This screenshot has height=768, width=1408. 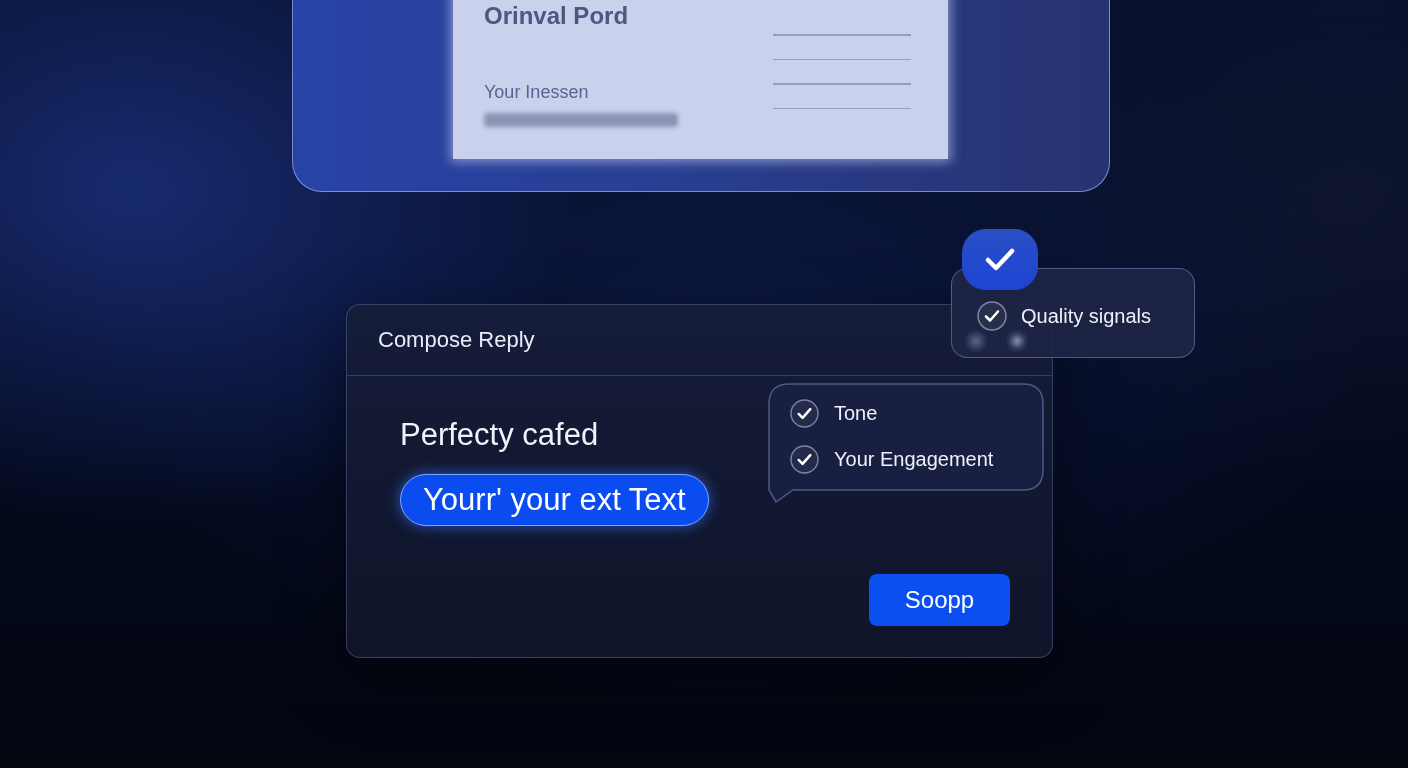 What do you see at coordinates (856, 413) in the screenshot?
I see `suggestion-label: Tone` at bounding box center [856, 413].